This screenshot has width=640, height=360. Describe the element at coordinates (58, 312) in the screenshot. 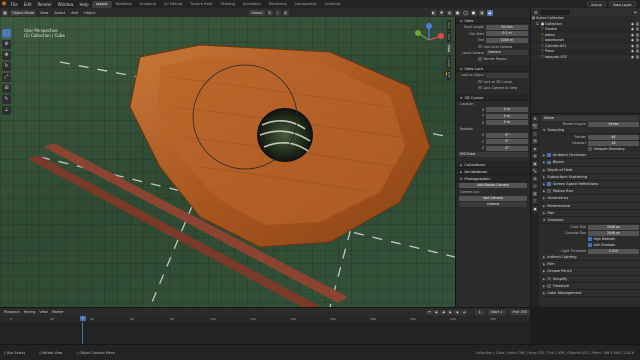

I see `menu-marker: Marker` at that location.